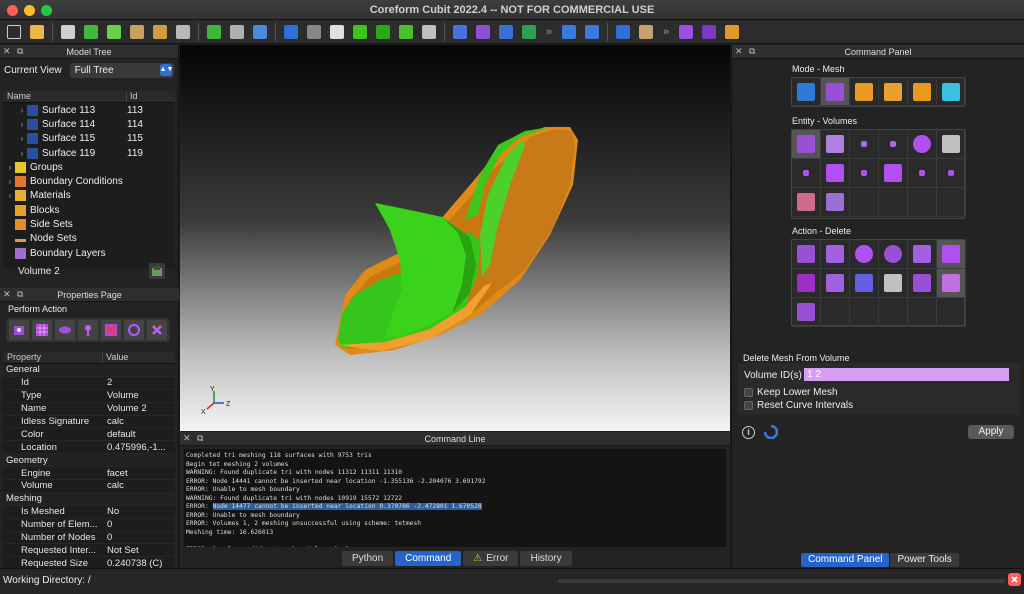 Image resolution: width=1024 pixels, height=594 pixels. What do you see at coordinates (89, 474) in the screenshot?
I see `property-row: Engine facet` at bounding box center [89, 474].